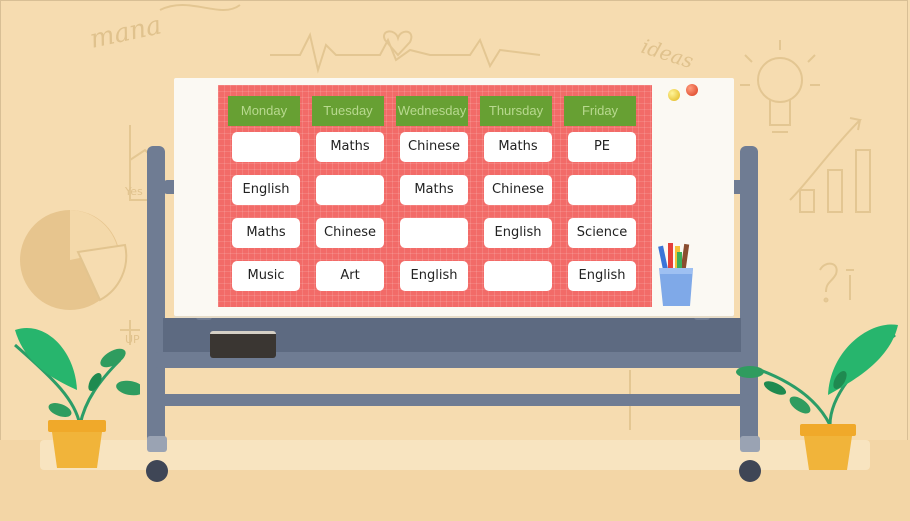 This screenshot has height=521, width=910. I want to click on day-header-thursday: Thursday, so click(516, 111).